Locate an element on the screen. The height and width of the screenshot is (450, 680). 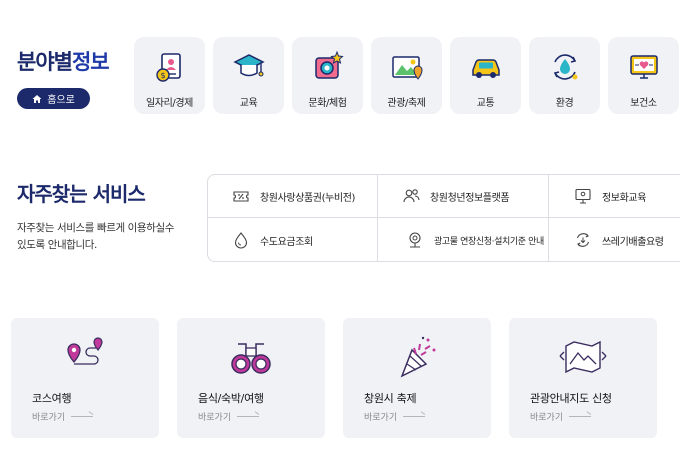
category-label: 교통 is located at coordinates (485, 103).